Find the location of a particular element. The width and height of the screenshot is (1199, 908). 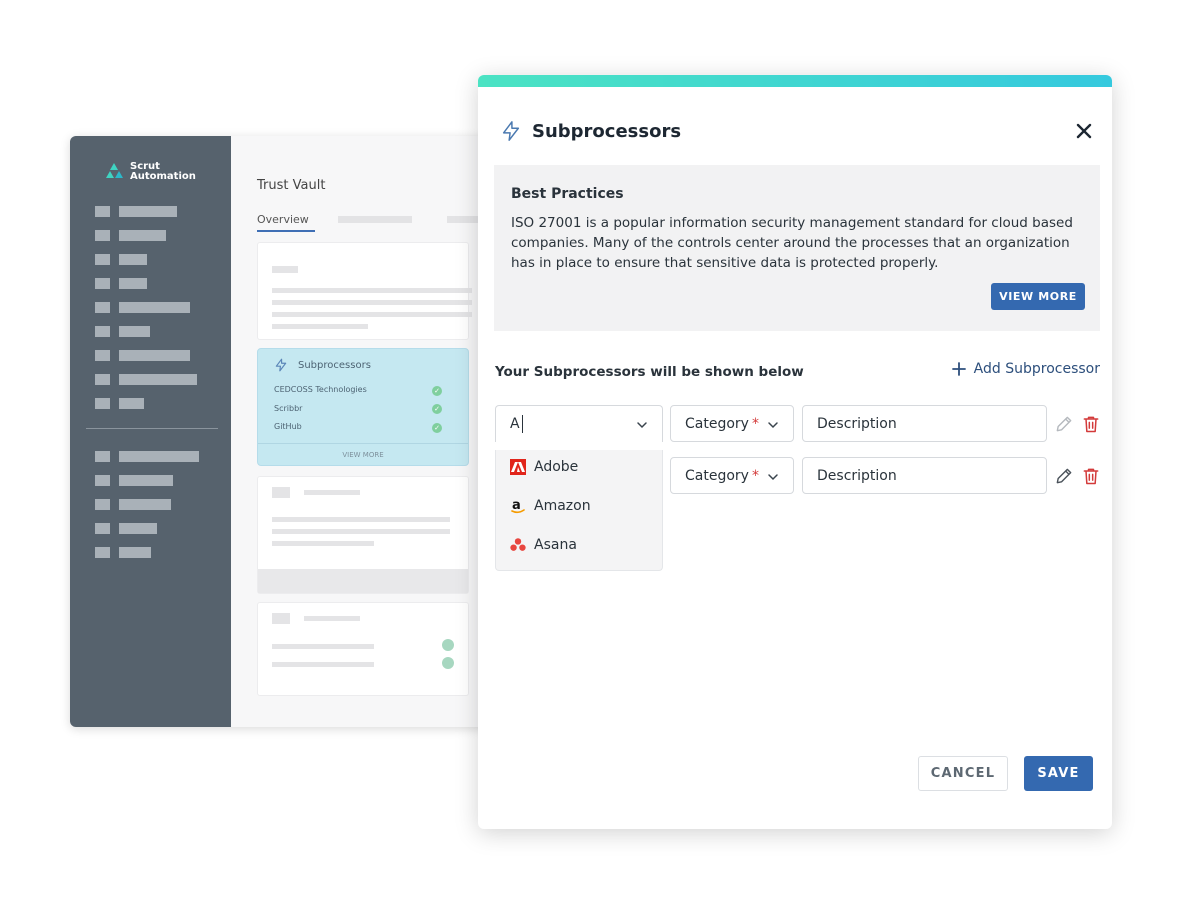

save-button: SAVE is located at coordinates (1058, 773).